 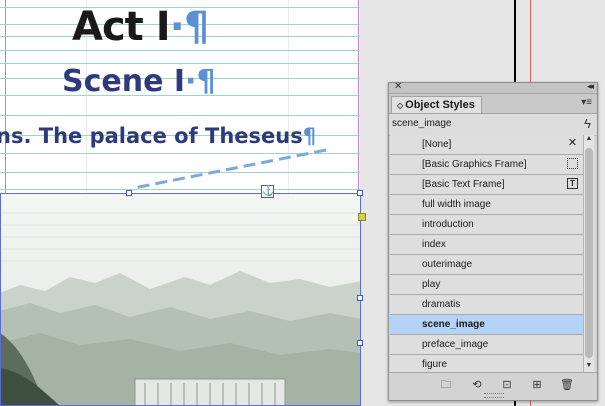 I want to click on list-item: introduction, so click(x=487, y=225).